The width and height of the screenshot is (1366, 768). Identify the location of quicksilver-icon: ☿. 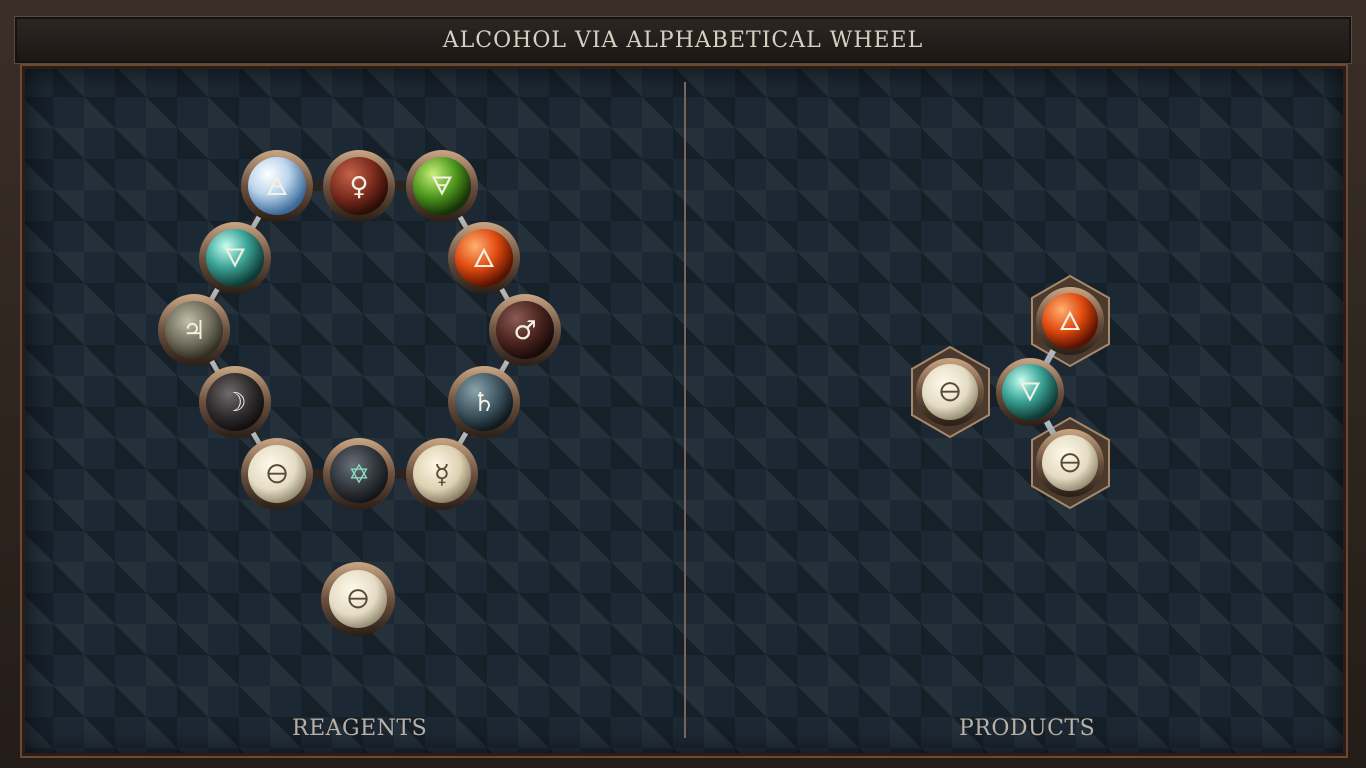
(442, 475).